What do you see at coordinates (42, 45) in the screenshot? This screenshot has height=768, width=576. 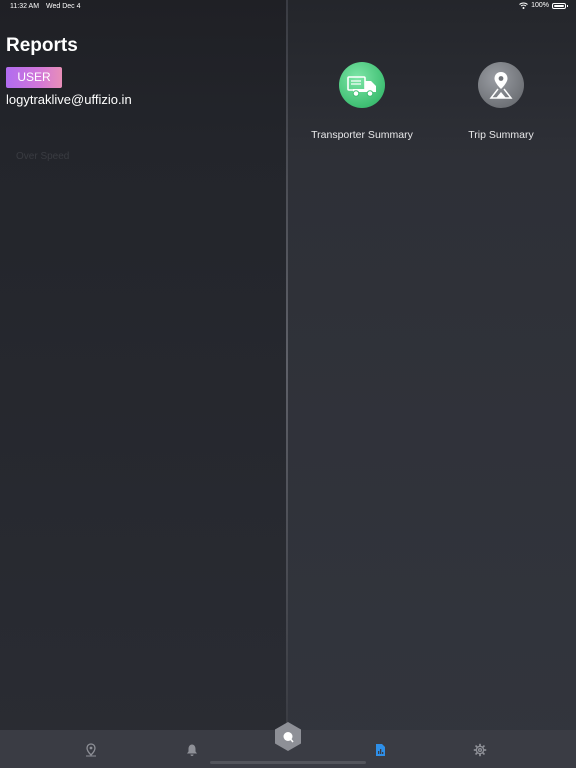 I see `page-title: Reports` at bounding box center [42, 45].